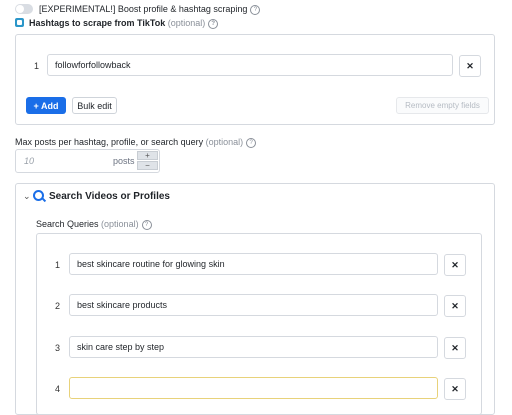 This screenshot has height=415, width=512. I want to click on decrement-button: −, so click(147, 165).